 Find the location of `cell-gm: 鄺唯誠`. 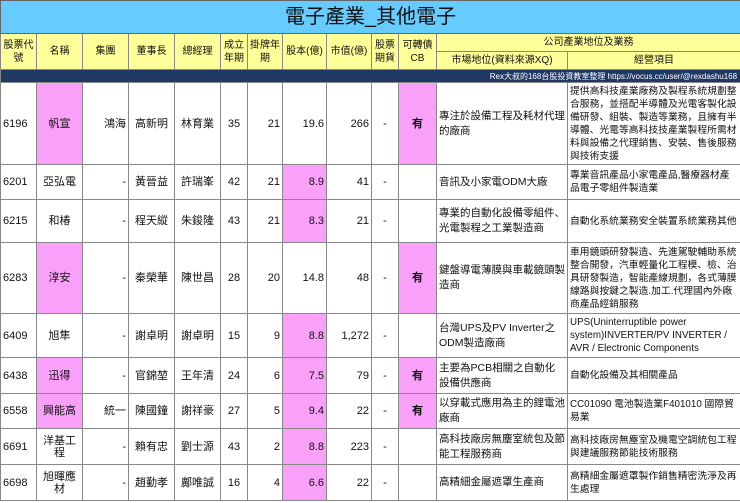

cell-gm: 鄺唯誠 is located at coordinates (197, 482).